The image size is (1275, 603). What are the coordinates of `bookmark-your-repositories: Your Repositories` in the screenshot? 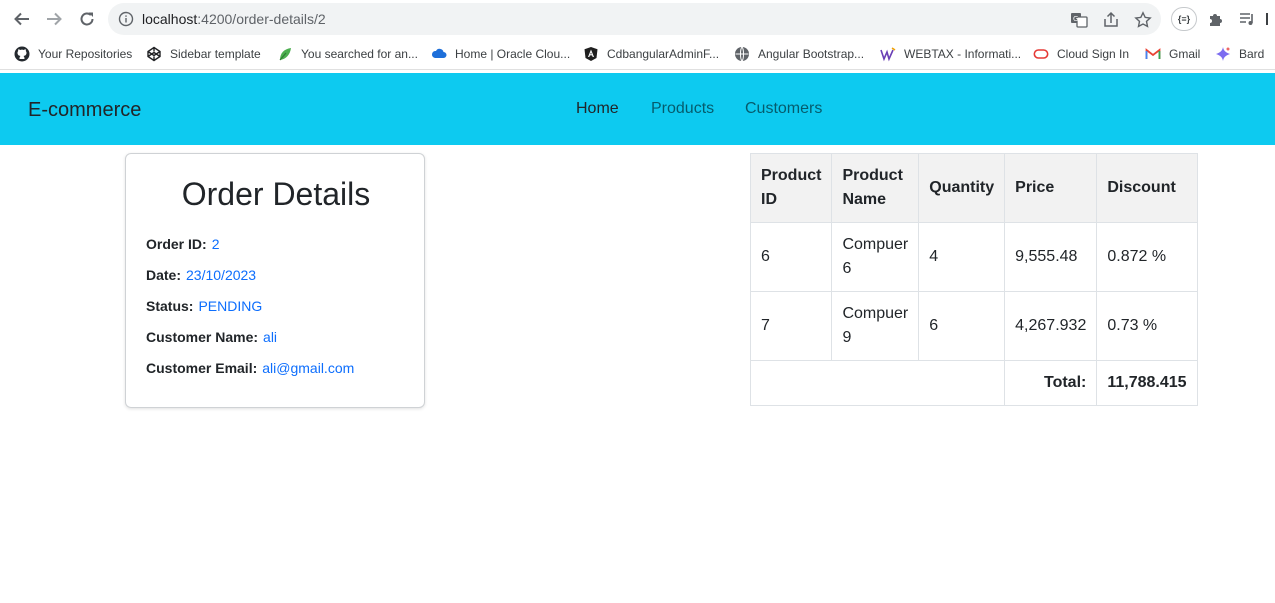 It's located at (73, 54).